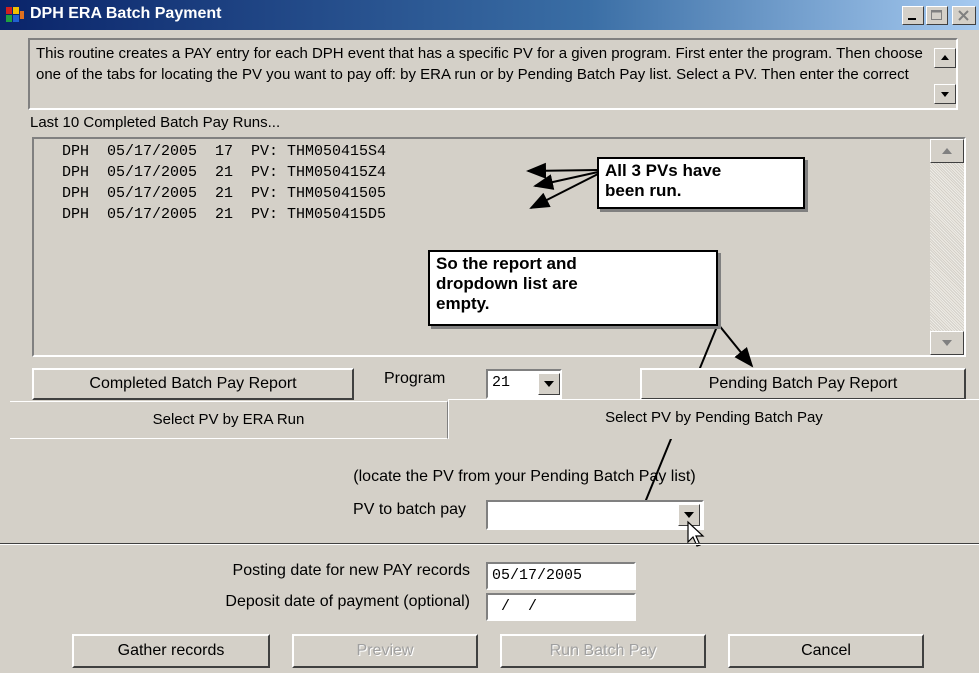  What do you see at coordinates (409, 509) in the screenshot?
I see `pv-label: PV to batch pay` at bounding box center [409, 509].